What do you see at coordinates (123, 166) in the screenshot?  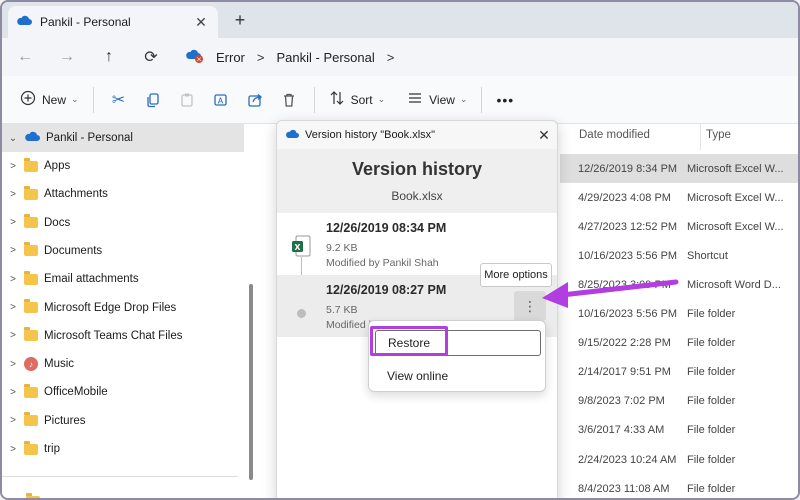 I see `sidebar-item-apps: > Apps` at bounding box center [123, 166].